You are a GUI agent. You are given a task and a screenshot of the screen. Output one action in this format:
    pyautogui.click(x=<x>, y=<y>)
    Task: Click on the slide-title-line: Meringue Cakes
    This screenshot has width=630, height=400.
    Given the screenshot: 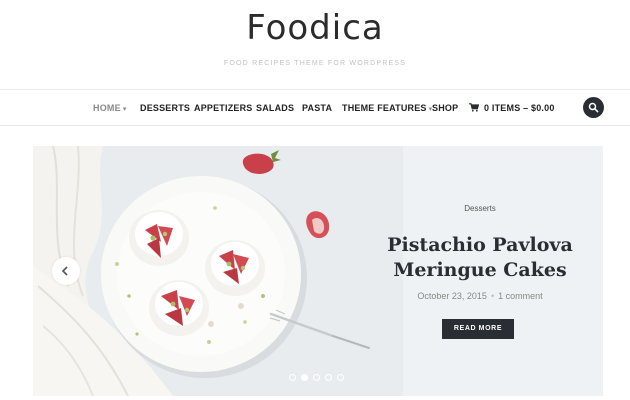 What is the action you would take?
    pyautogui.click(x=480, y=270)
    